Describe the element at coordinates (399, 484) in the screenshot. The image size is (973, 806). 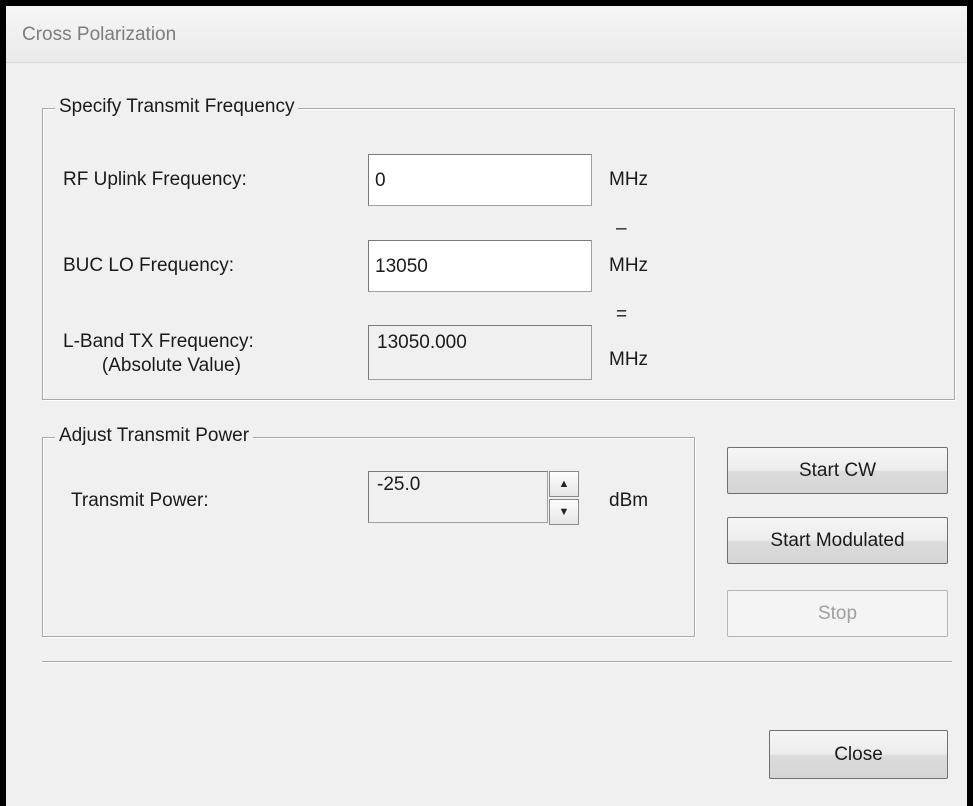
I see `transmit-power-value: -25.0` at that location.